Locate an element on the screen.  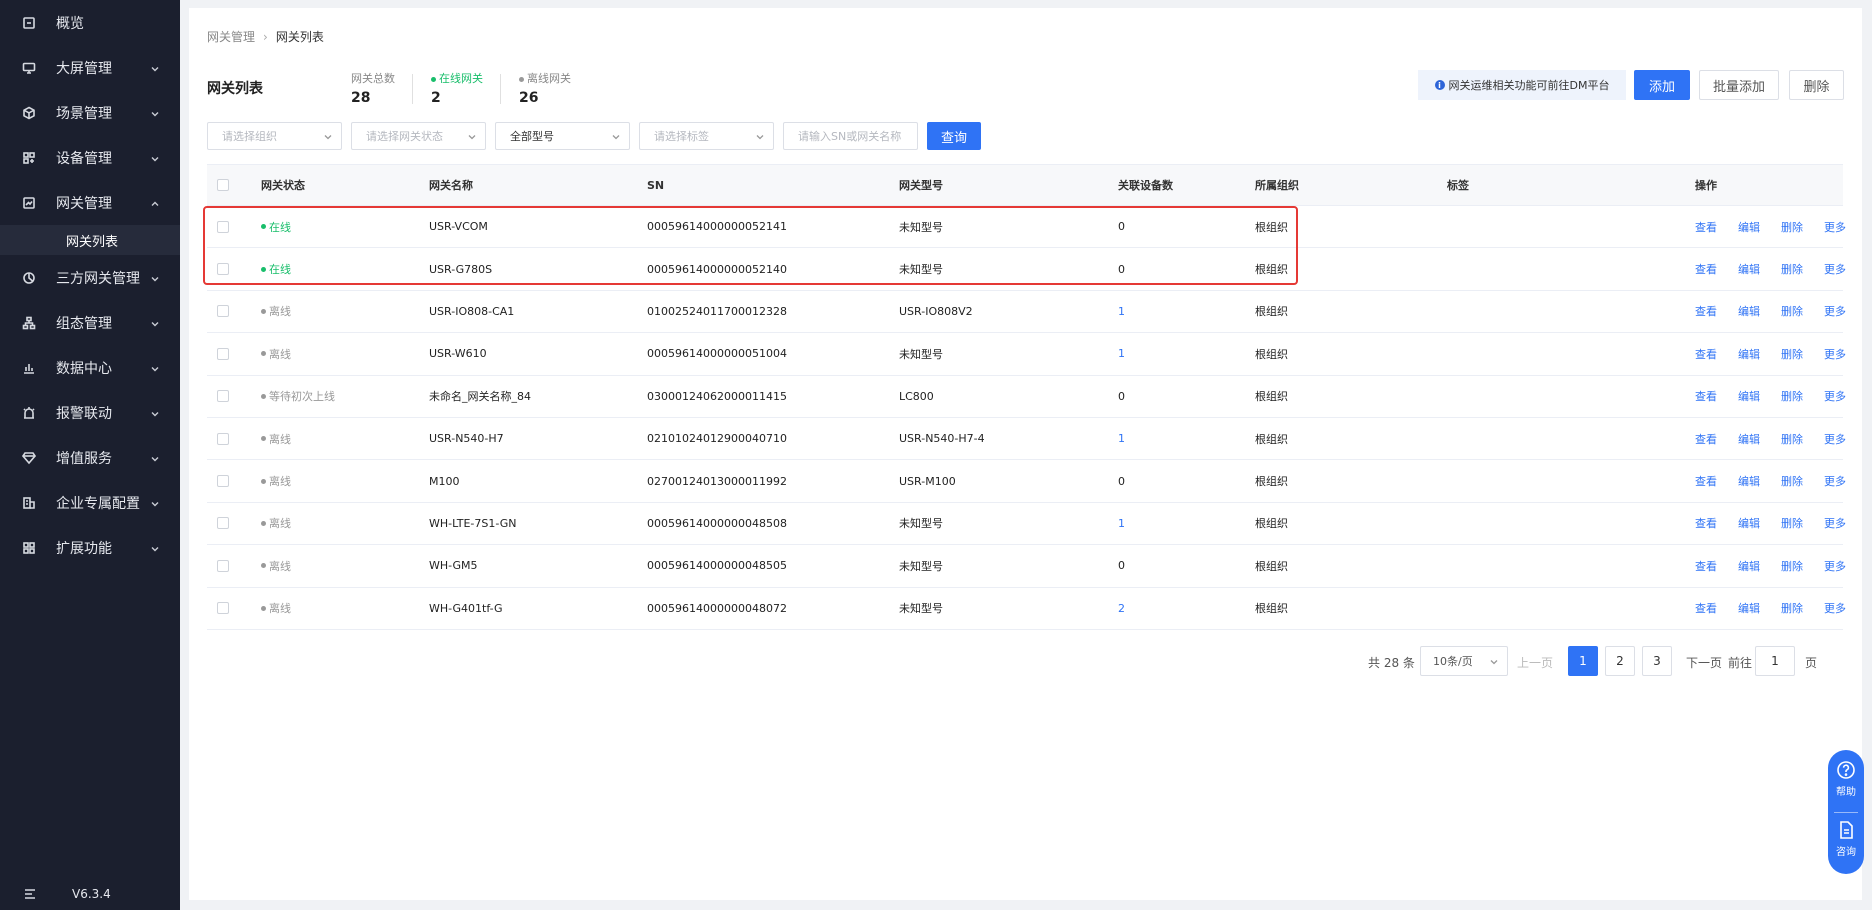
devices-cell: 2 is located at coordinates (1121, 608).